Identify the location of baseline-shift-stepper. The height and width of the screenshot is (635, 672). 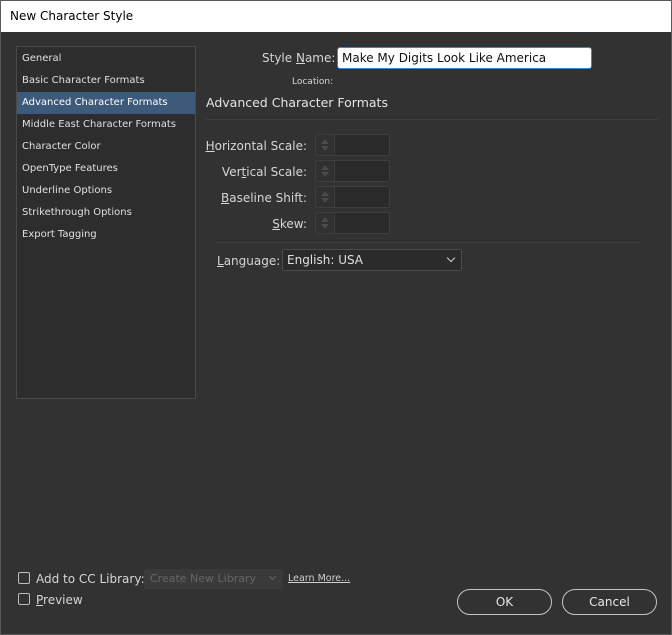
(324, 197).